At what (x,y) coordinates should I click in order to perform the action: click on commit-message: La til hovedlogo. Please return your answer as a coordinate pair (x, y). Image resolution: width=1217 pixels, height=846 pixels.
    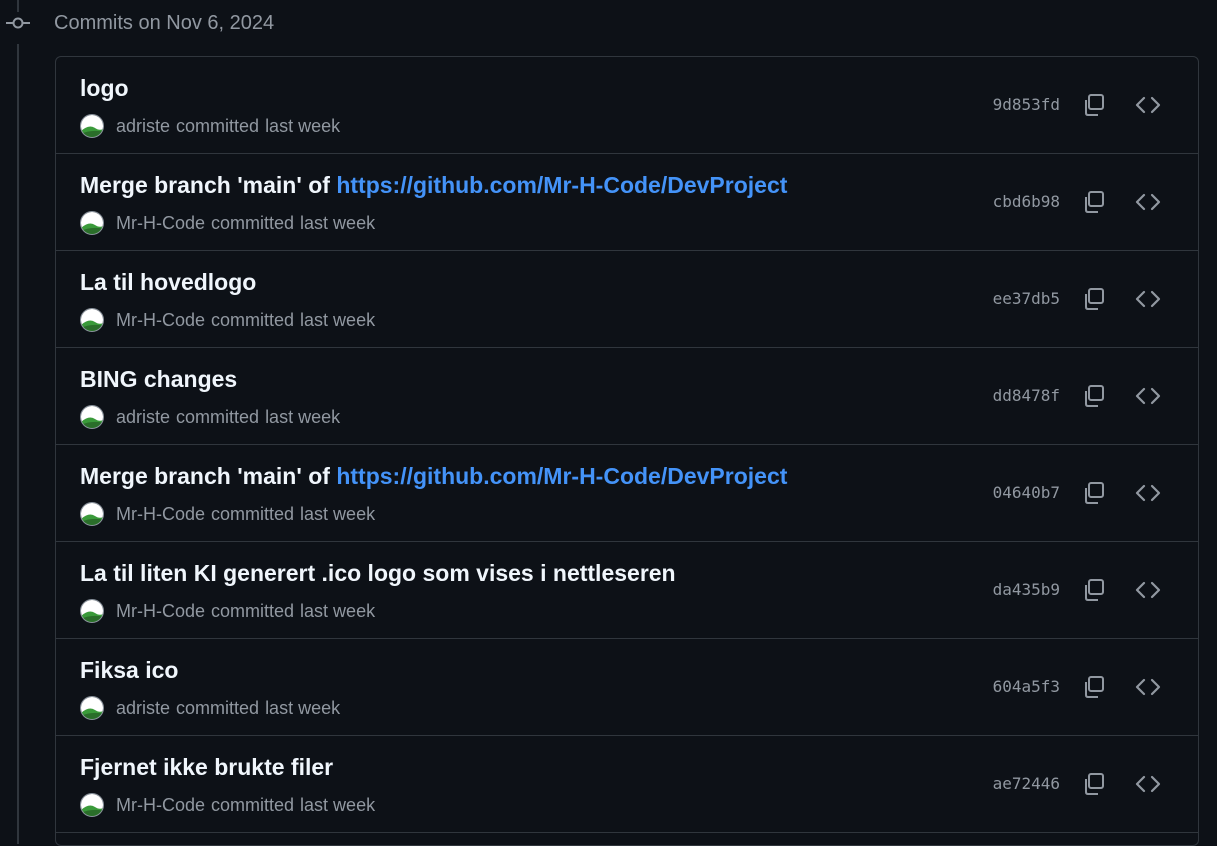
    Looking at the image, I should click on (168, 282).